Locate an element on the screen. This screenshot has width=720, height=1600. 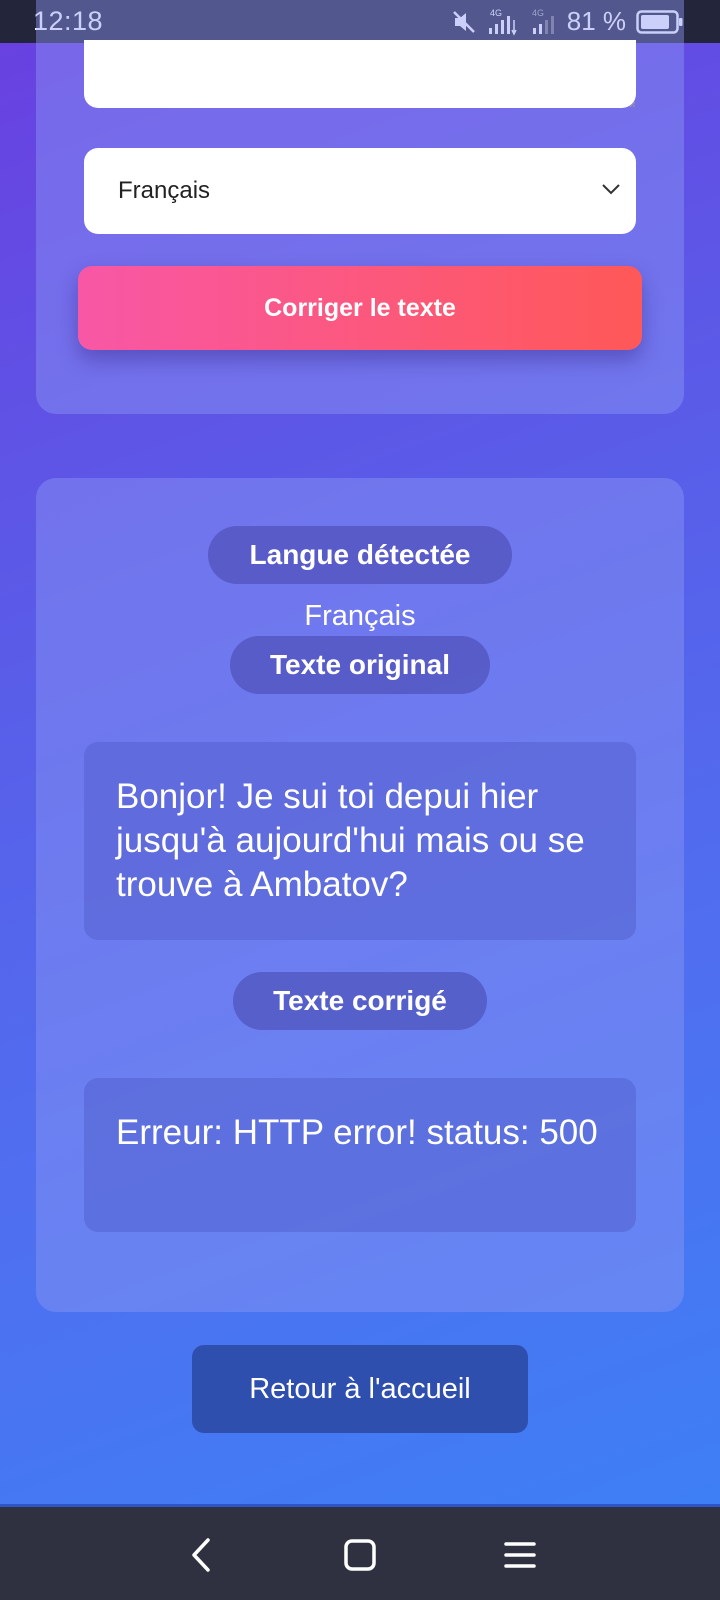
back-home-button: Retour à l'accueil is located at coordinates (360, 1389).